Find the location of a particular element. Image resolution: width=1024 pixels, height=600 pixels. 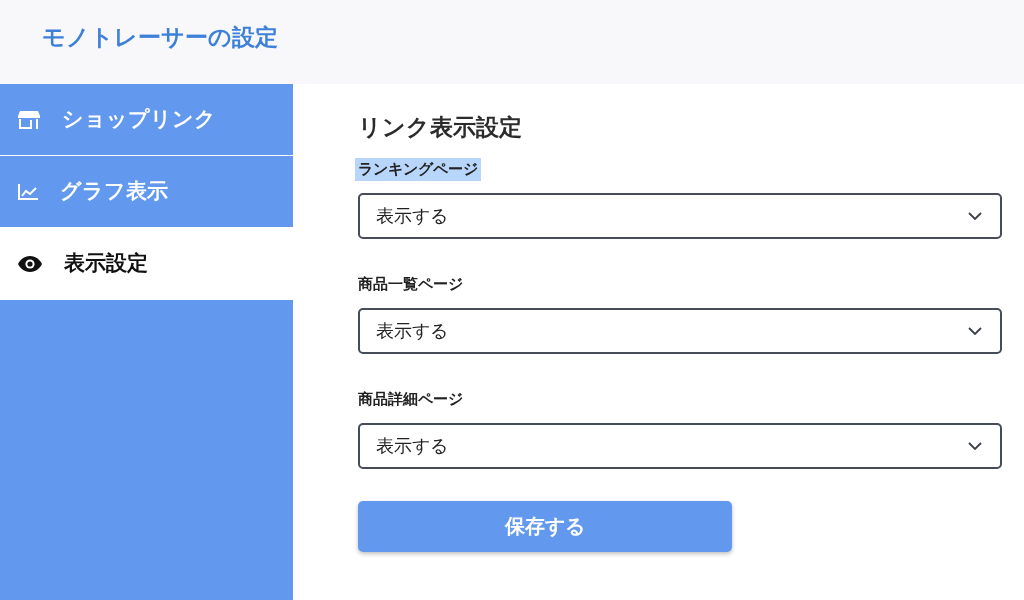

store-icon is located at coordinates (29, 119).